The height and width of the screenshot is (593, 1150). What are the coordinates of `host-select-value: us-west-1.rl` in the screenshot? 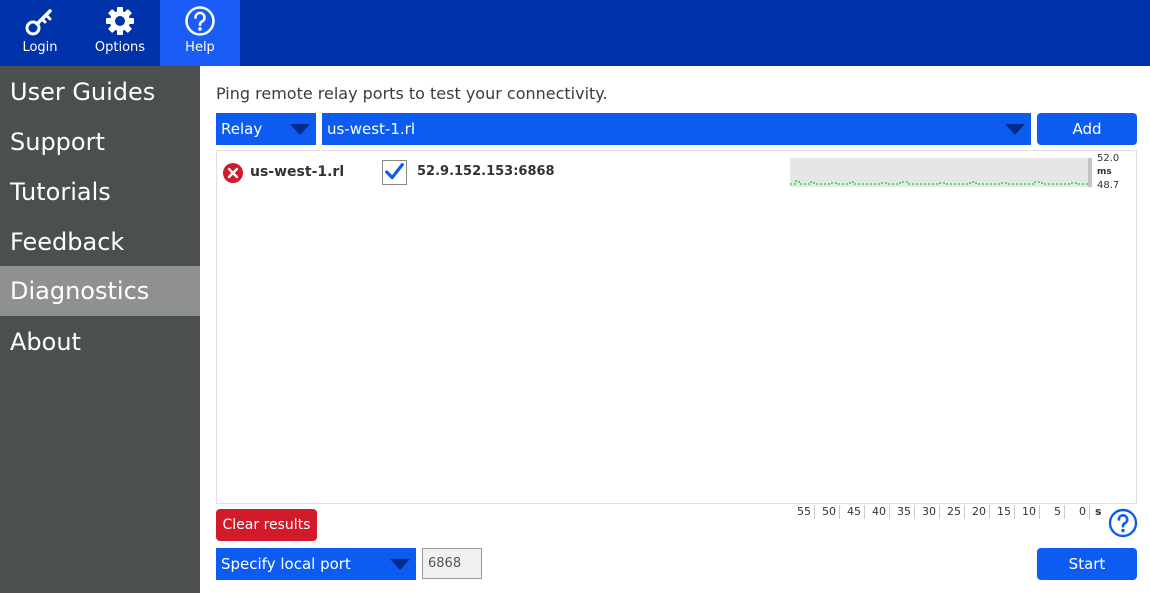 It's located at (371, 129).